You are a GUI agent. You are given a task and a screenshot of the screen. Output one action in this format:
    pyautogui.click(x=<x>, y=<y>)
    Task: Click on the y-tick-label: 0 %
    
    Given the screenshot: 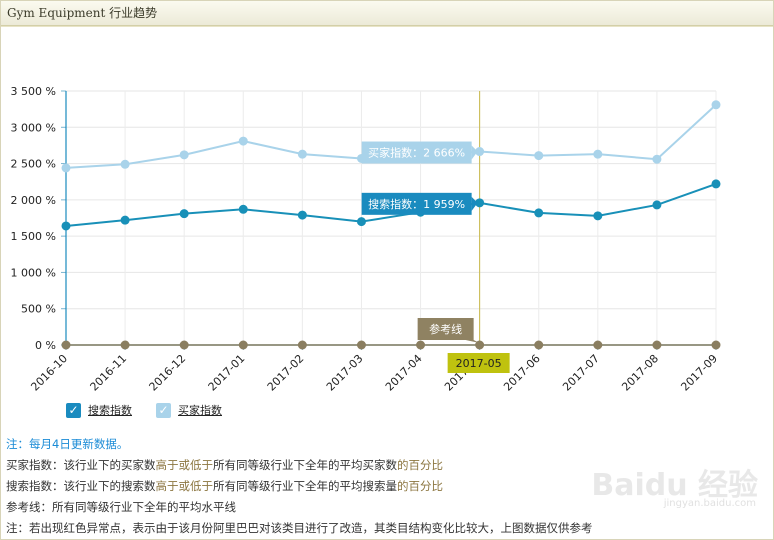 What is the action you would take?
    pyautogui.click(x=45, y=345)
    